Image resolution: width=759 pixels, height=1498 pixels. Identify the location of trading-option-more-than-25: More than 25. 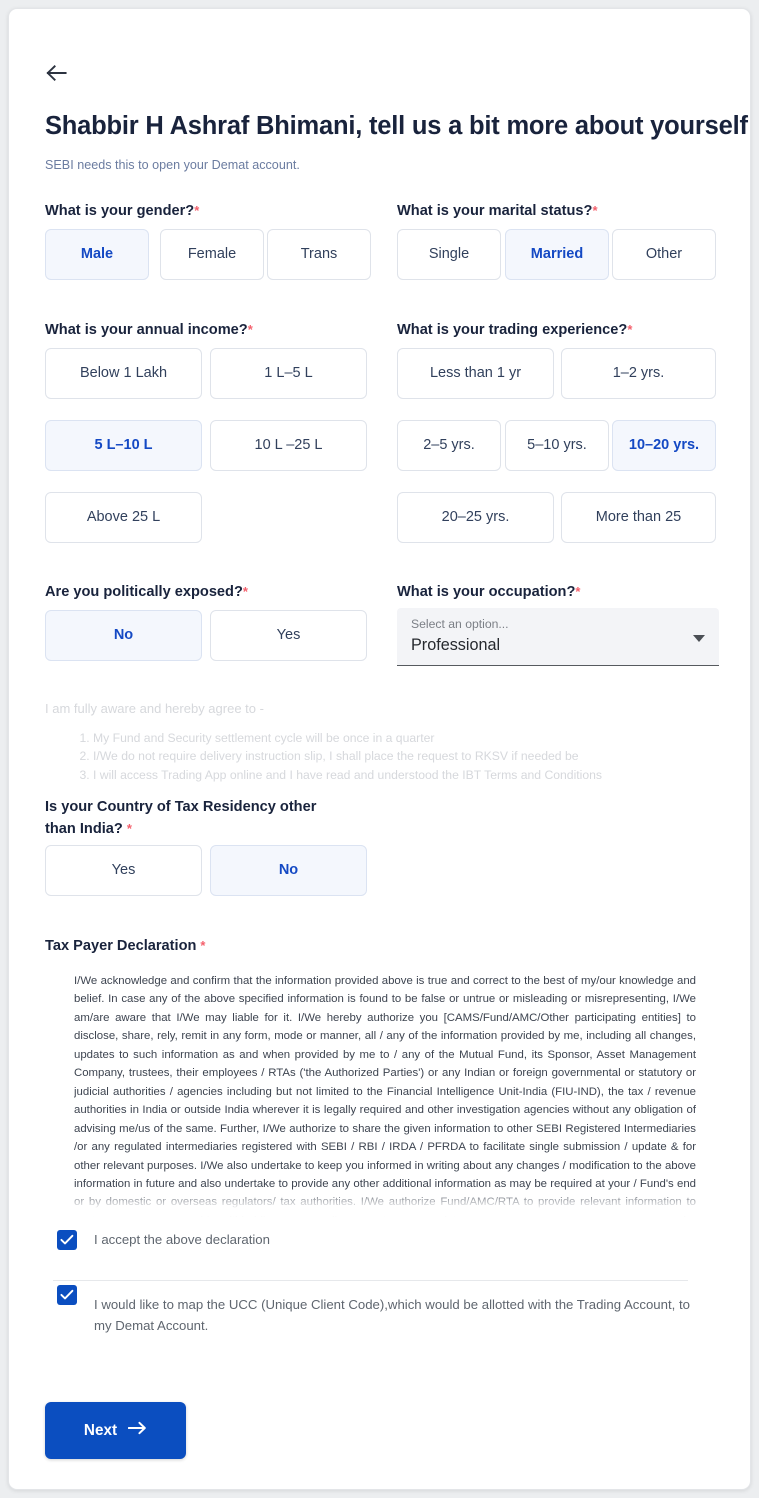
(638, 517).